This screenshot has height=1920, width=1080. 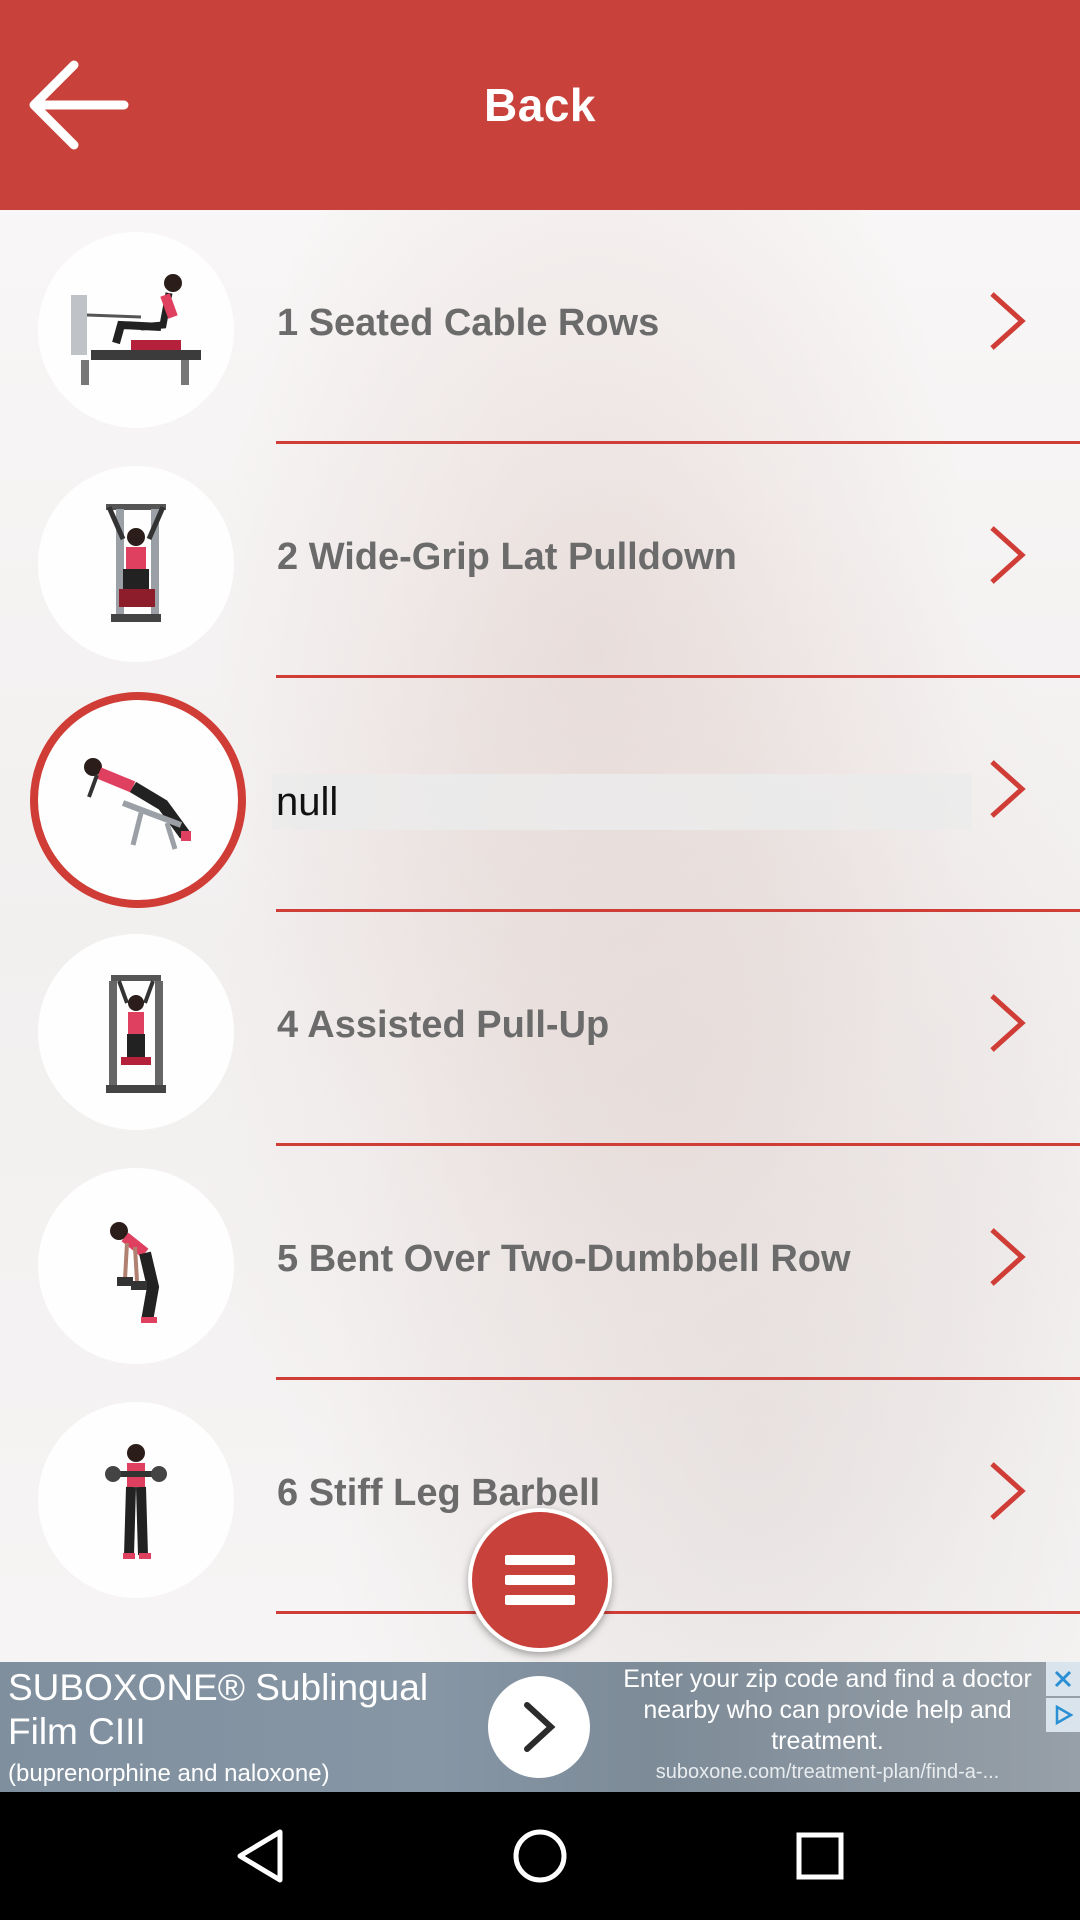 I want to click on nav-home-button, so click(x=540, y=1856).